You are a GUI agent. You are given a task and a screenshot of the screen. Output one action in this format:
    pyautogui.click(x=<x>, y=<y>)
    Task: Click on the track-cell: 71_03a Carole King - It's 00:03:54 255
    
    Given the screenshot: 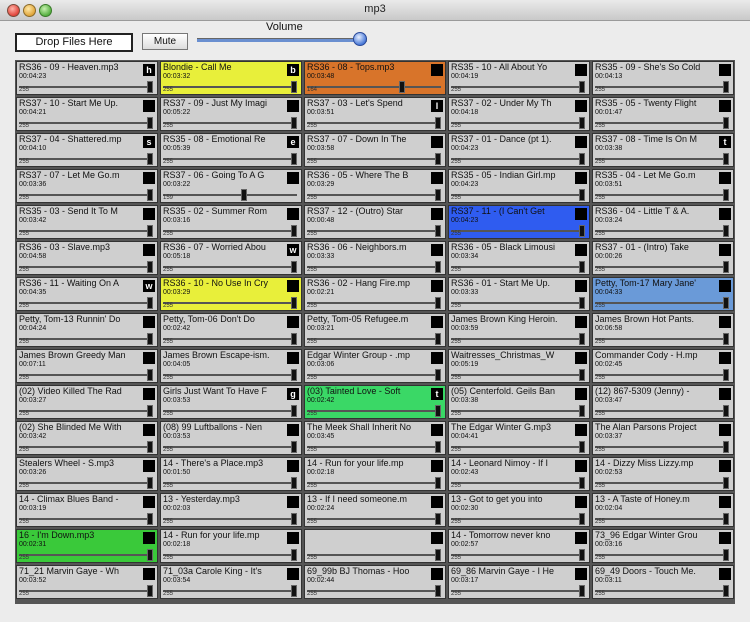 What is the action you would take?
    pyautogui.click(x=231, y=582)
    